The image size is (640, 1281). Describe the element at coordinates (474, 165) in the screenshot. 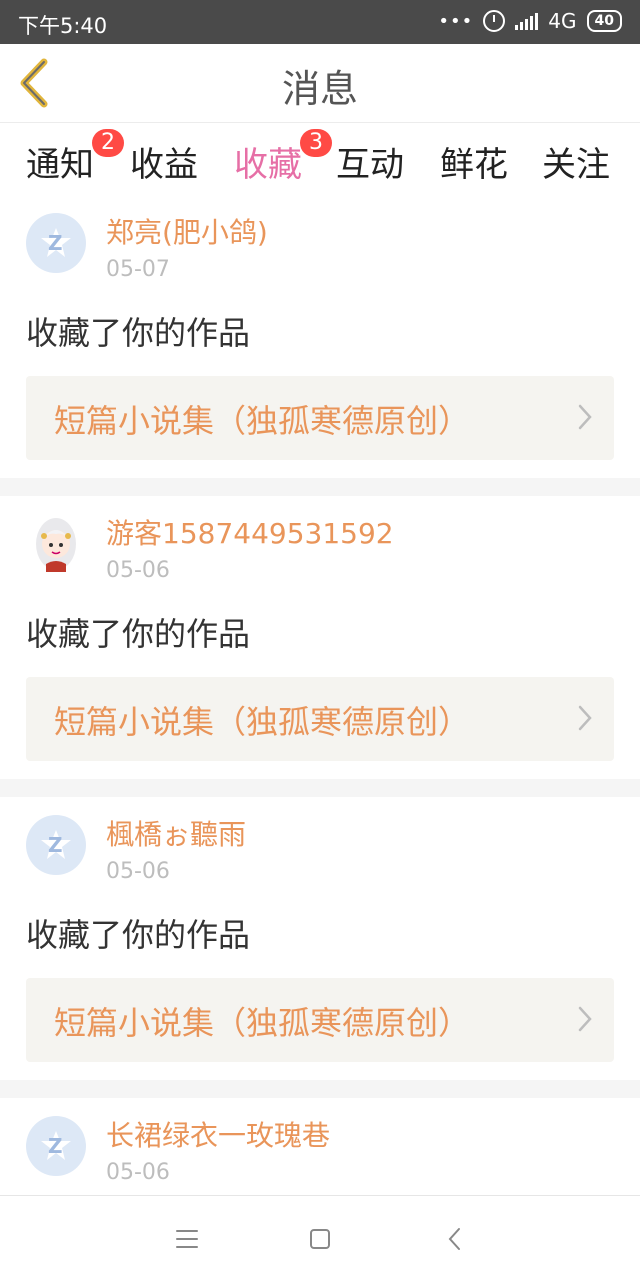

I see `tab-label: 鲜花` at that location.